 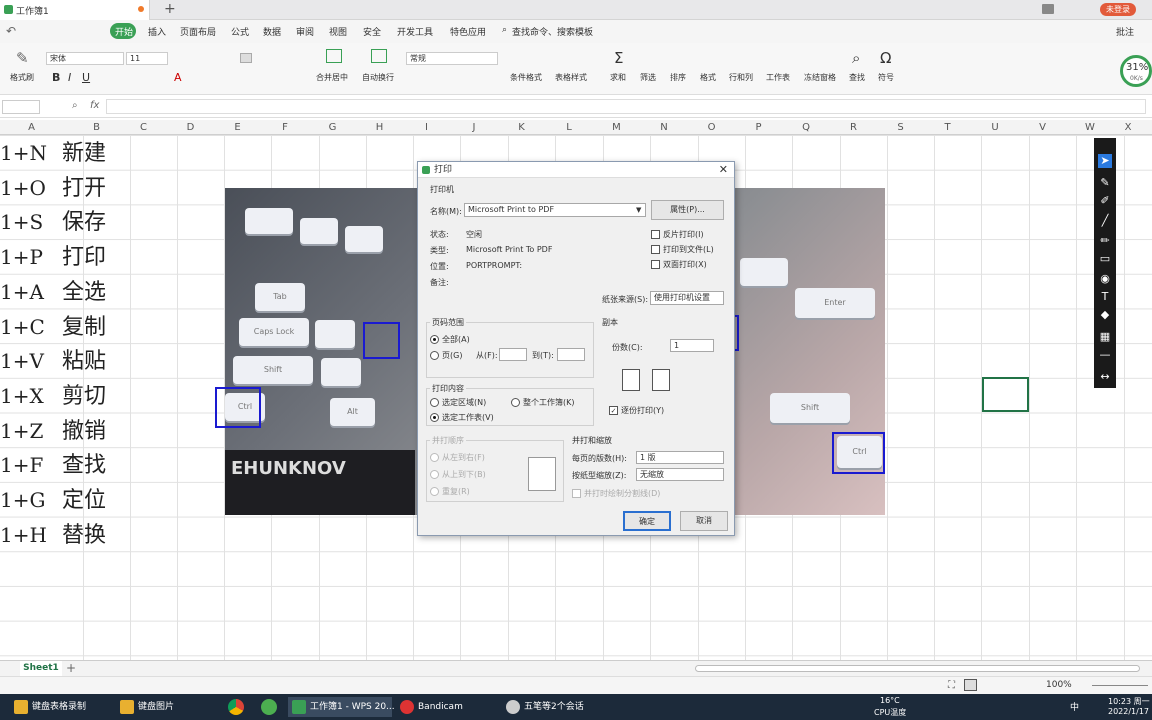 What do you see at coordinates (655, 264) in the screenshot?
I see `duplex-checkbox` at bounding box center [655, 264].